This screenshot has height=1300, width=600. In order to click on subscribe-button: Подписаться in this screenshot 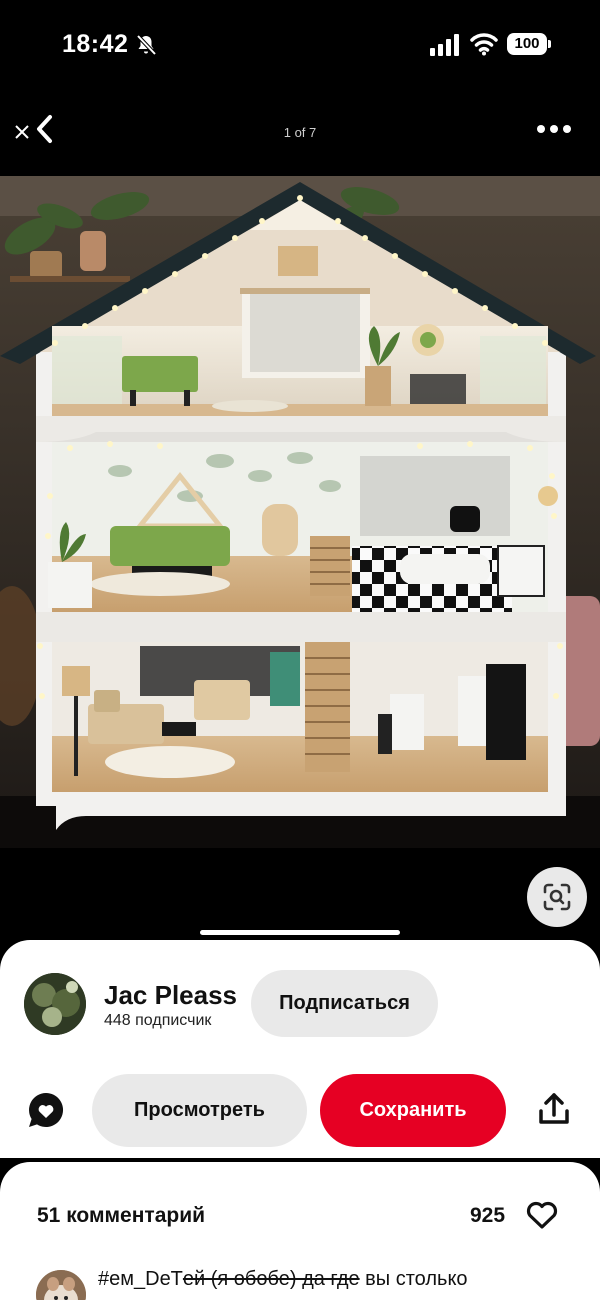, I will do `click(344, 1003)`.